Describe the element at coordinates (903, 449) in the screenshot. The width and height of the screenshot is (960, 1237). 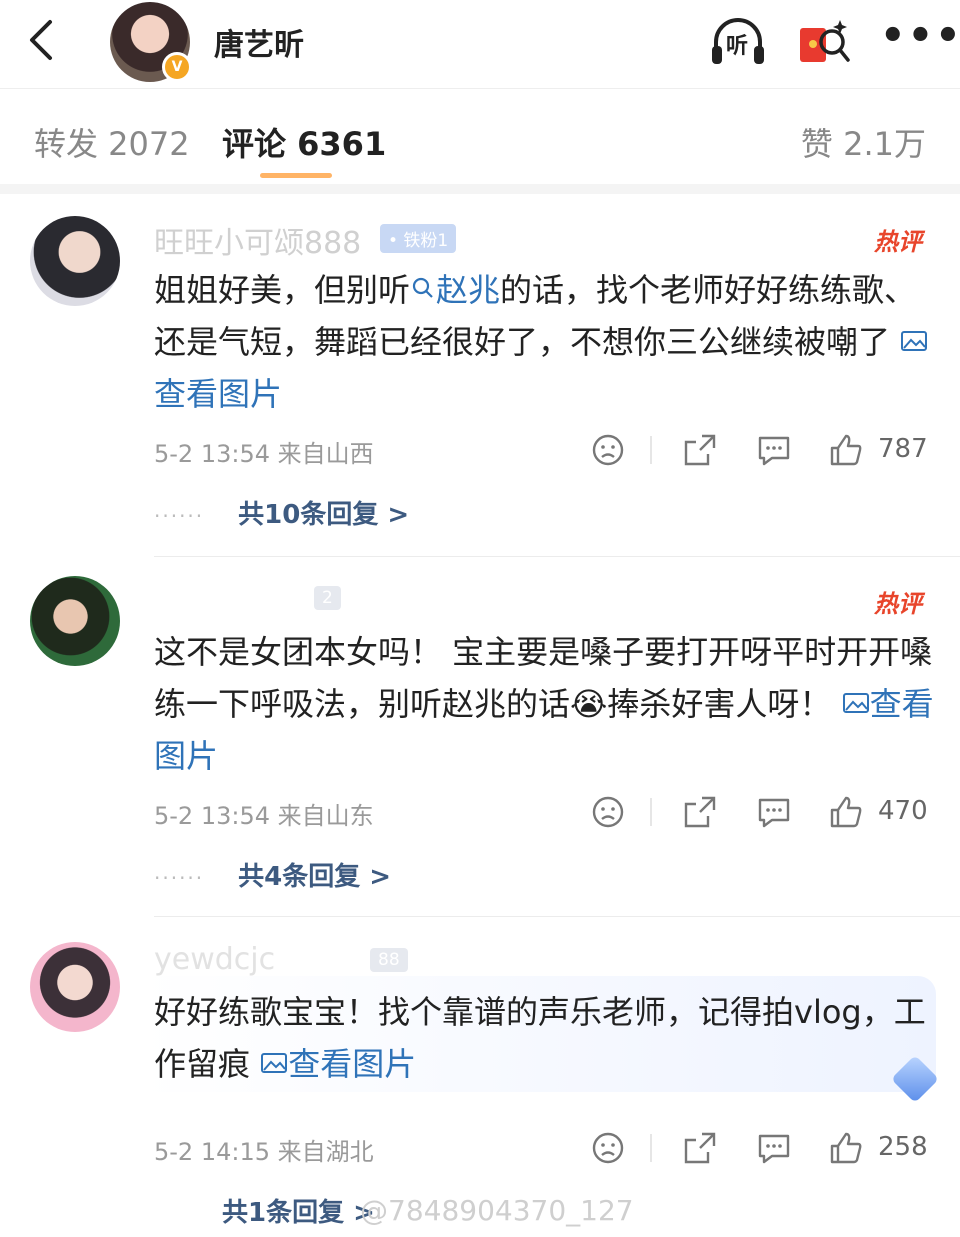
I see `like-count: 787` at that location.